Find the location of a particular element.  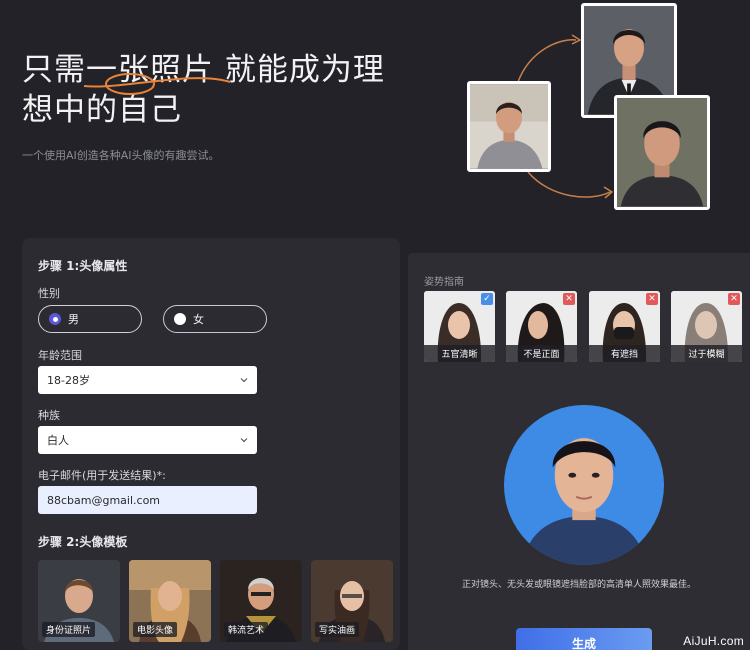

gender-option-label: 女 is located at coordinates (198, 319).